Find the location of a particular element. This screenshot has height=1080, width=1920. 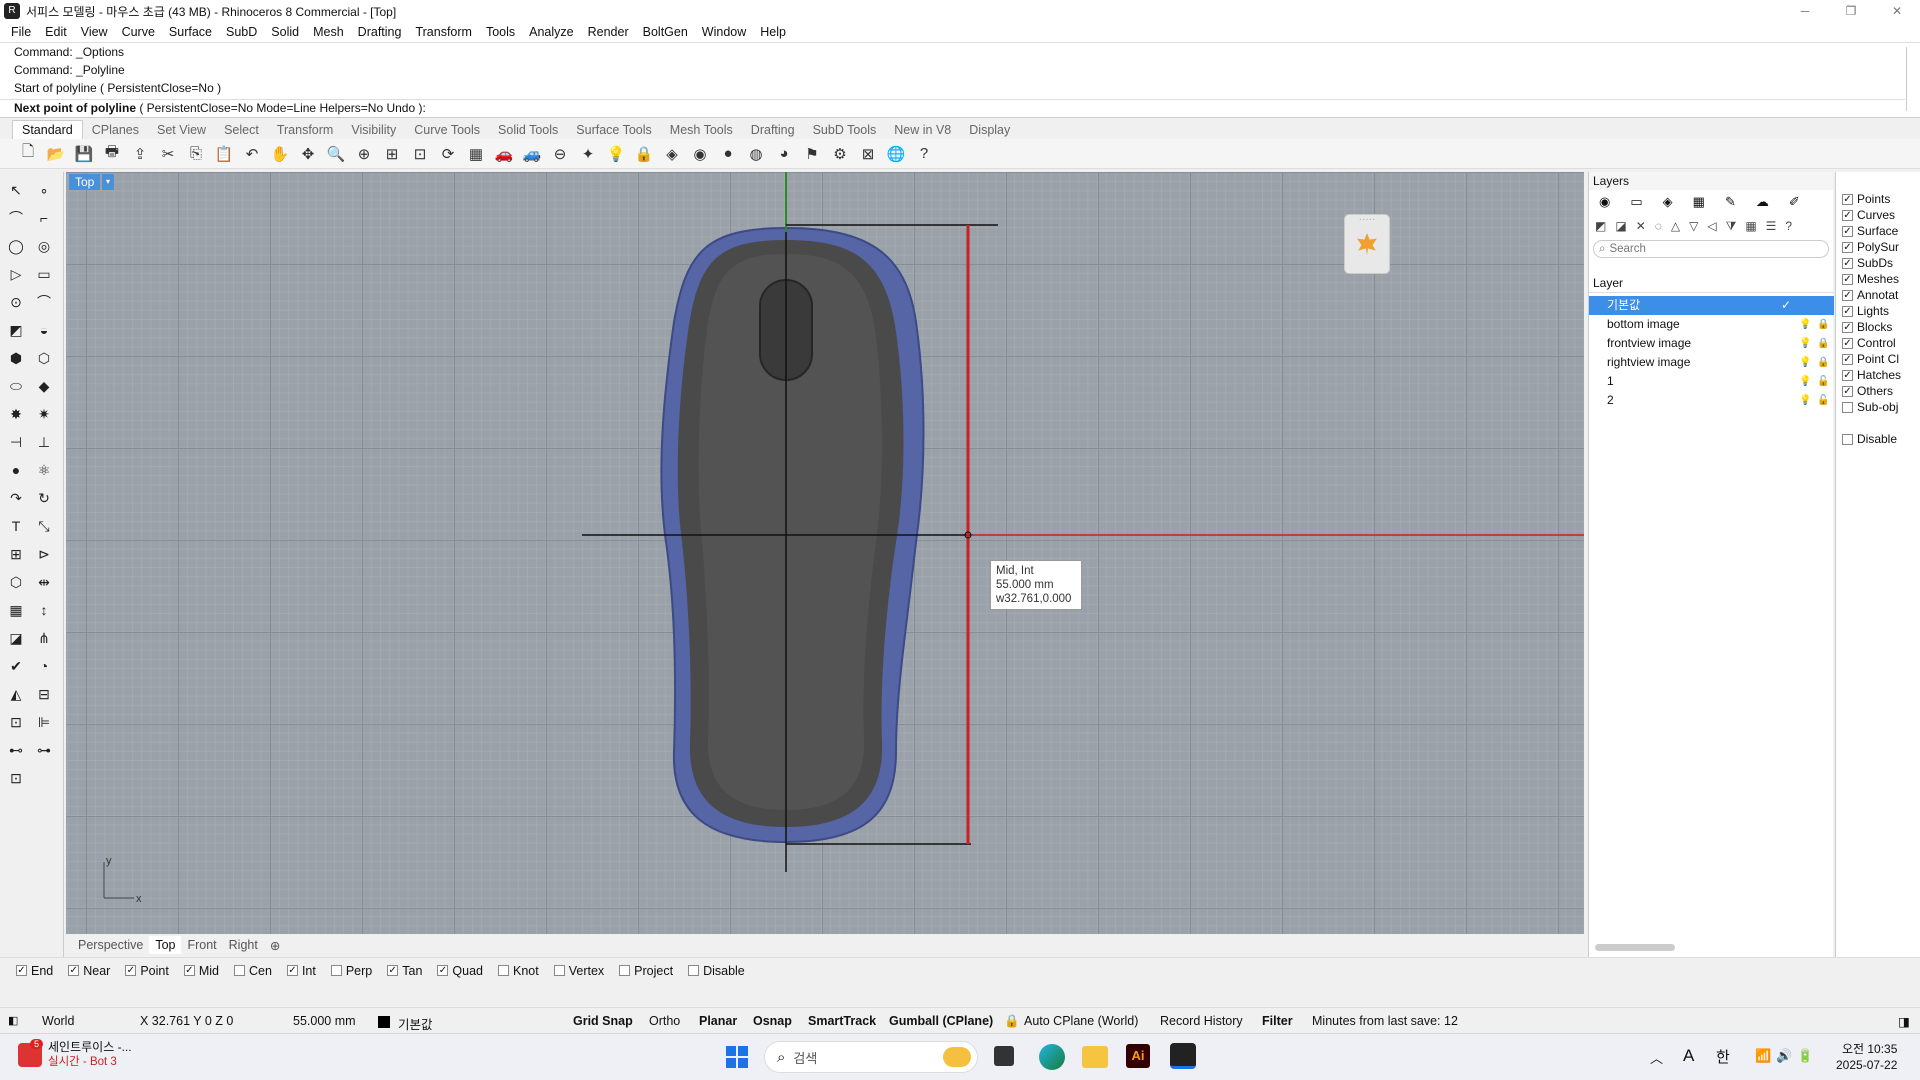

zoom-icon: 🔍 is located at coordinates (336, 154).